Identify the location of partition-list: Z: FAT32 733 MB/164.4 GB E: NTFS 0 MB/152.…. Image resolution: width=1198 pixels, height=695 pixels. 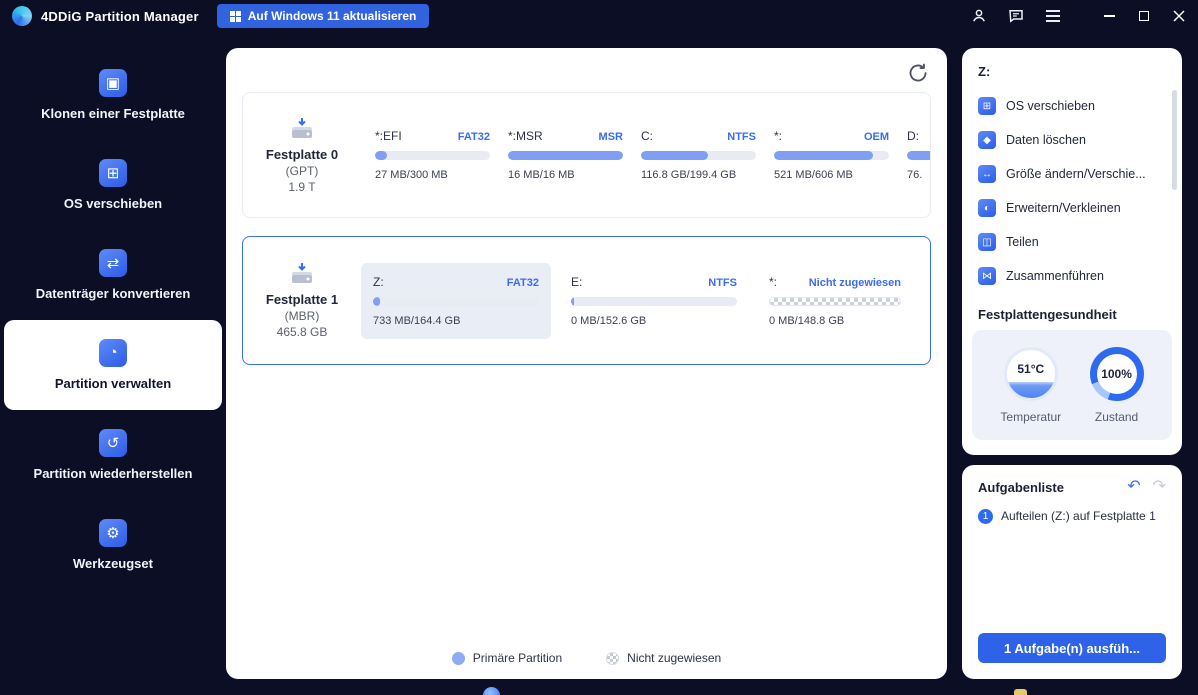
(645, 300).